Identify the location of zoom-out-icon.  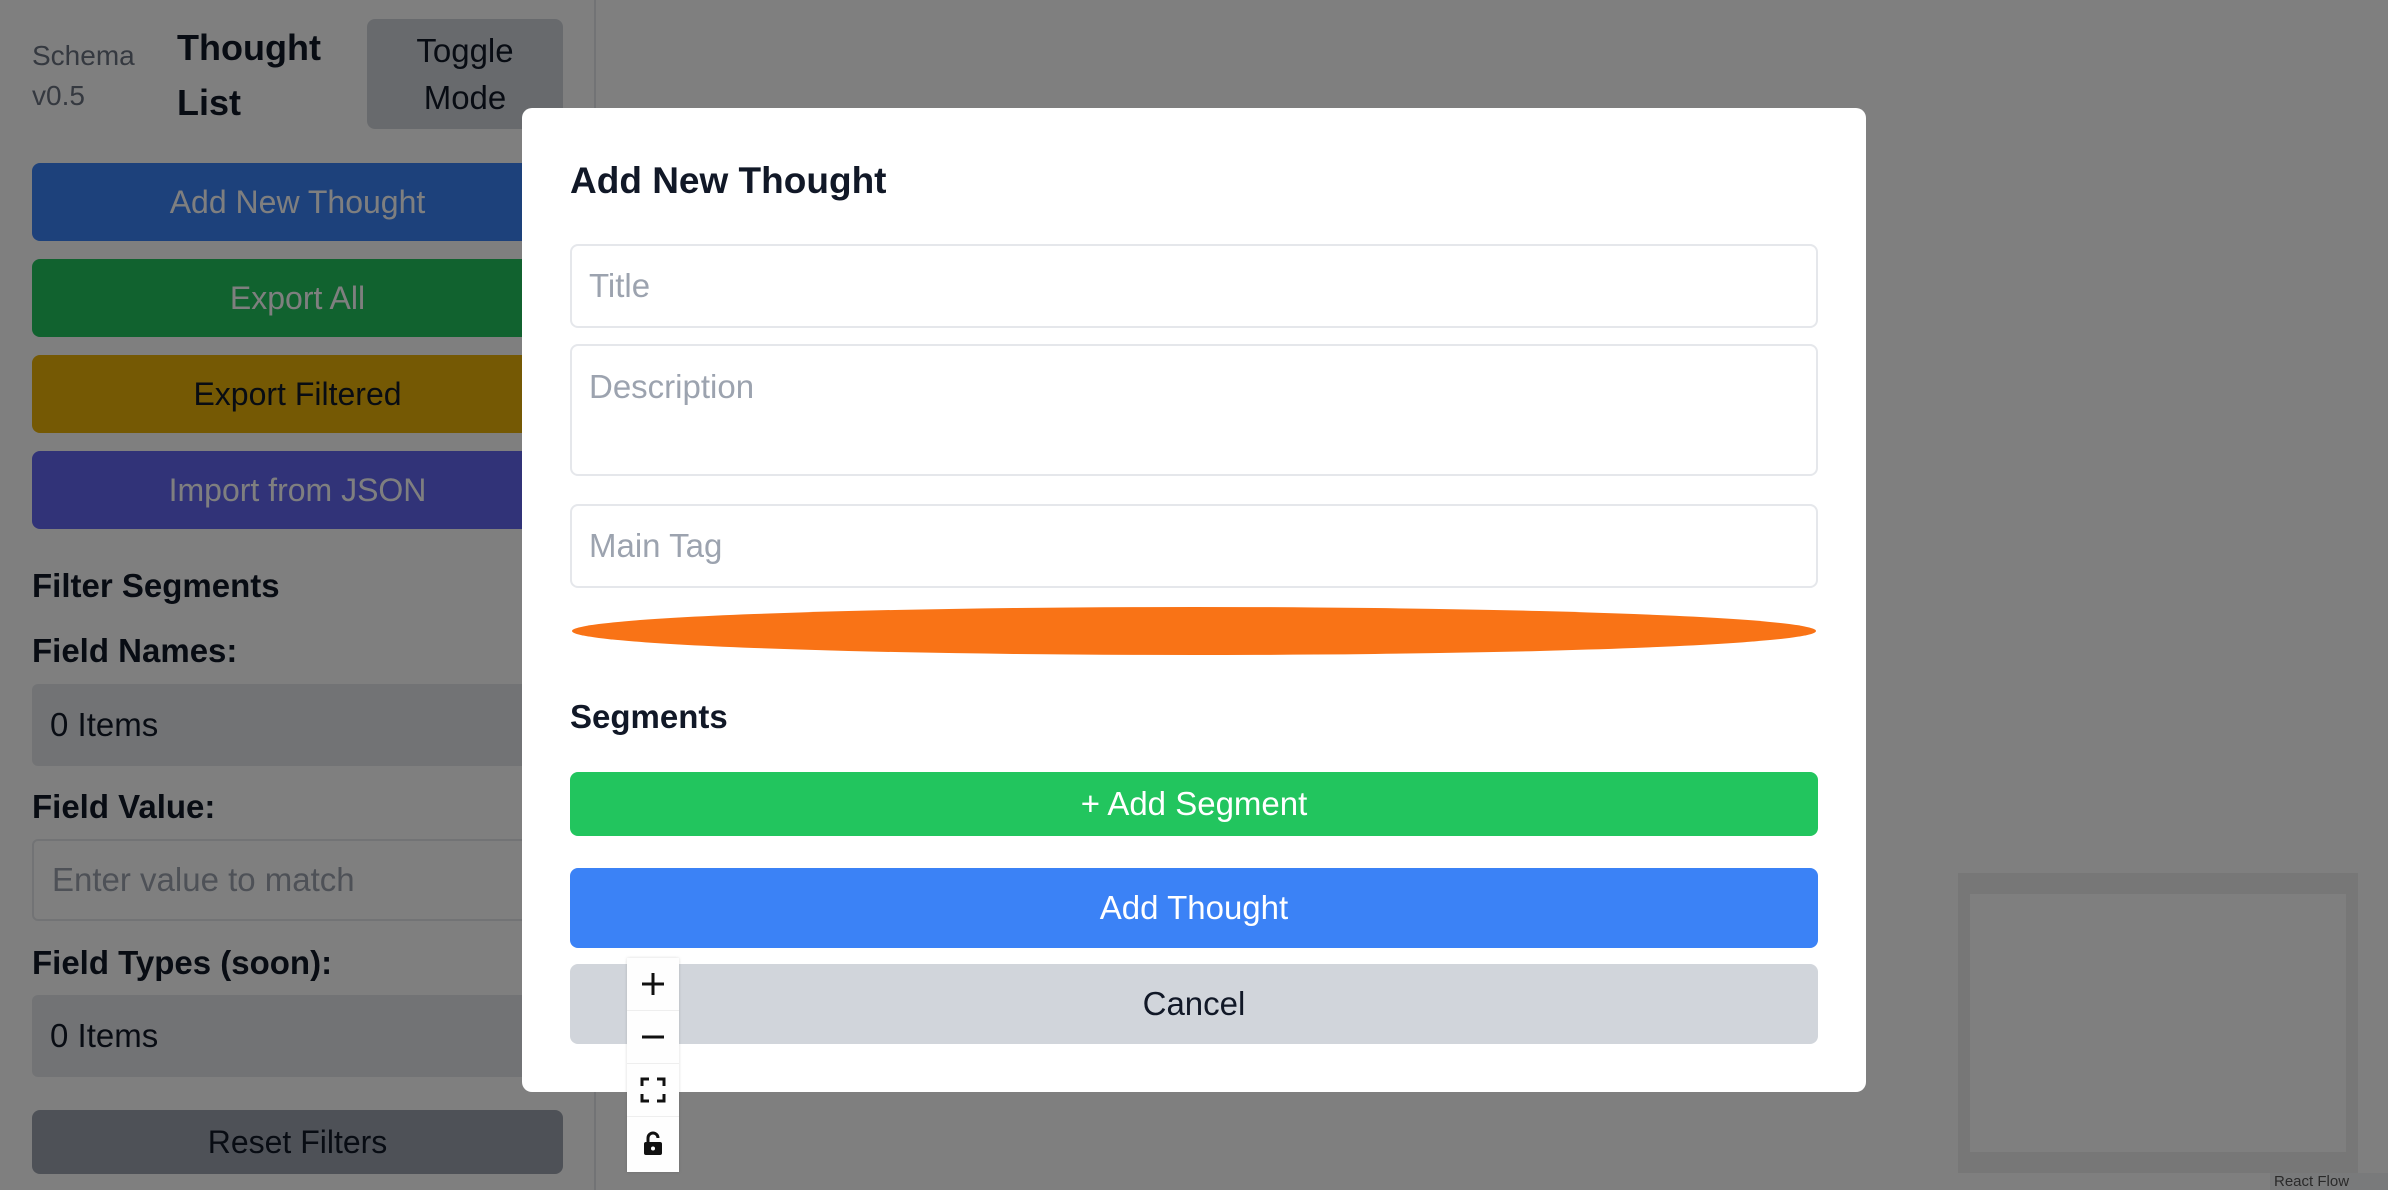
(653, 1037).